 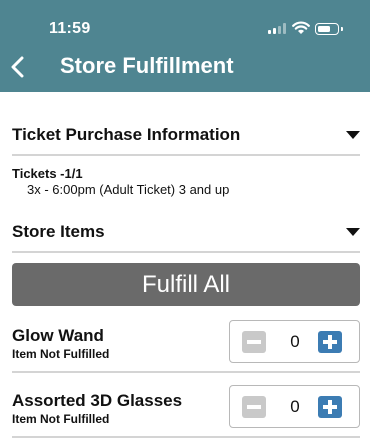 What do you see at coordinates (186, 284) in the screenshot?
I see `fulfill-all-button: Fulfill All` at bounding box center [186, 284].